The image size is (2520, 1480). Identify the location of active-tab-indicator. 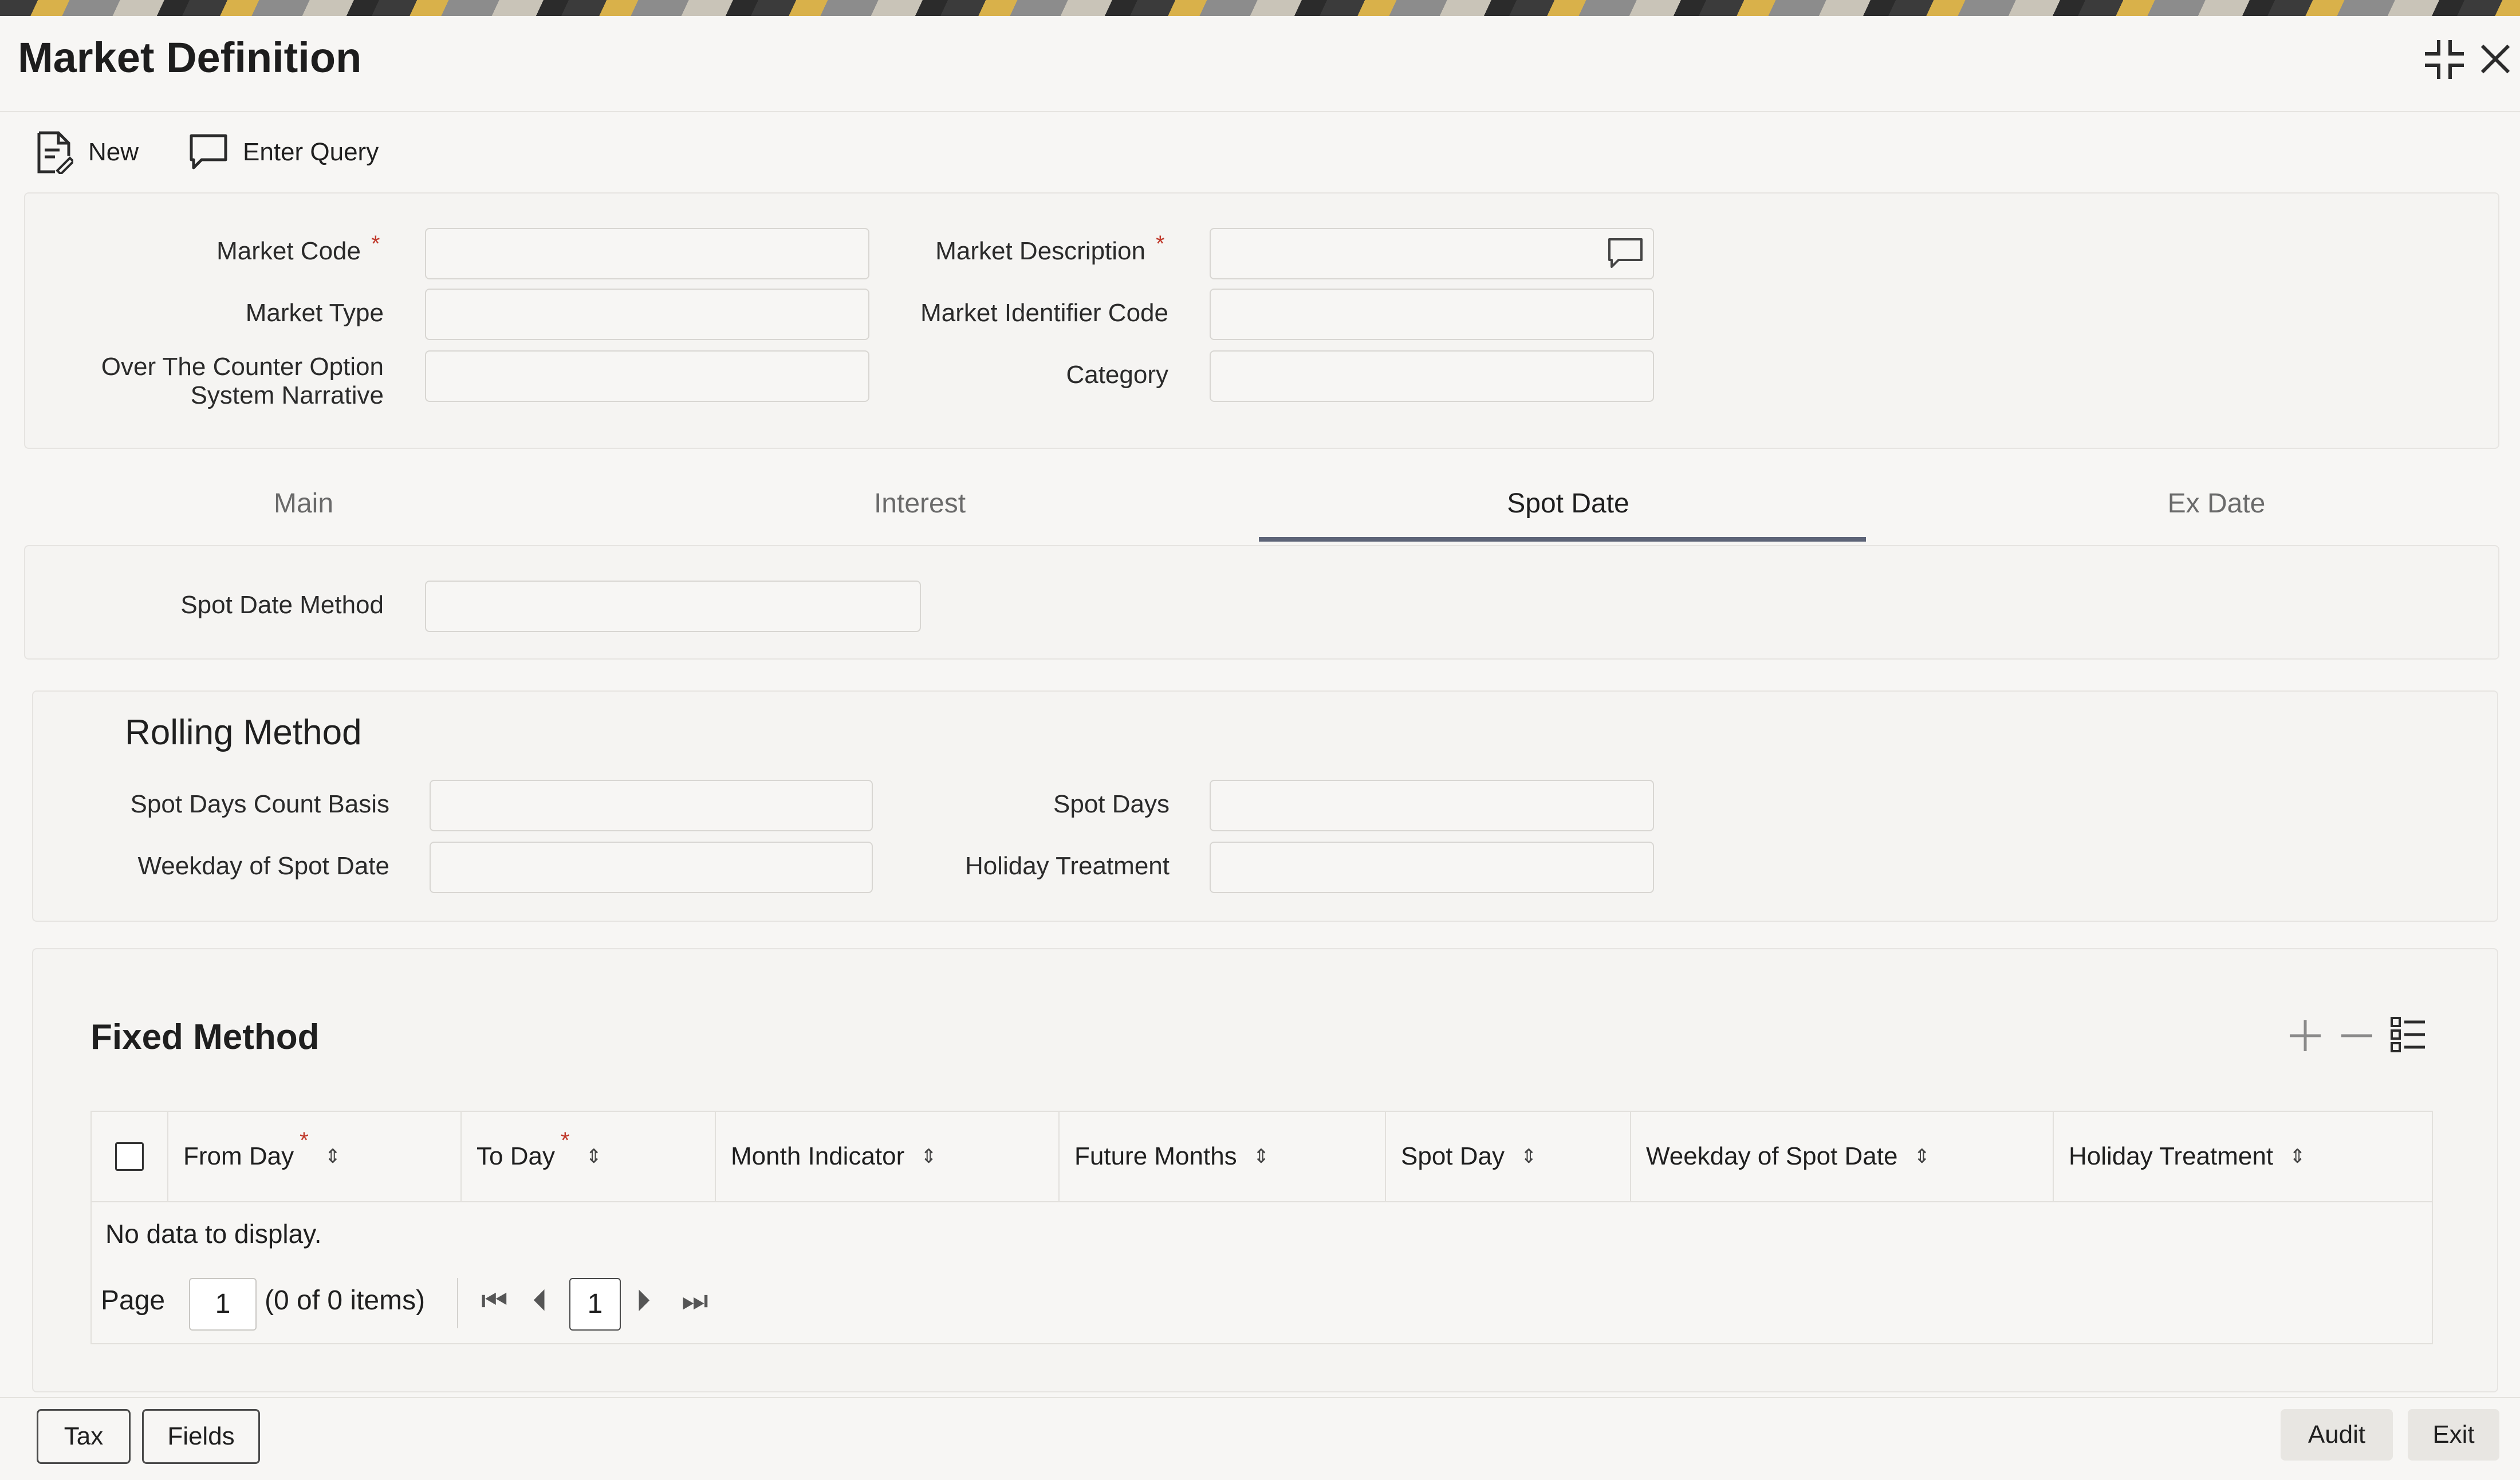
(1563, 539).